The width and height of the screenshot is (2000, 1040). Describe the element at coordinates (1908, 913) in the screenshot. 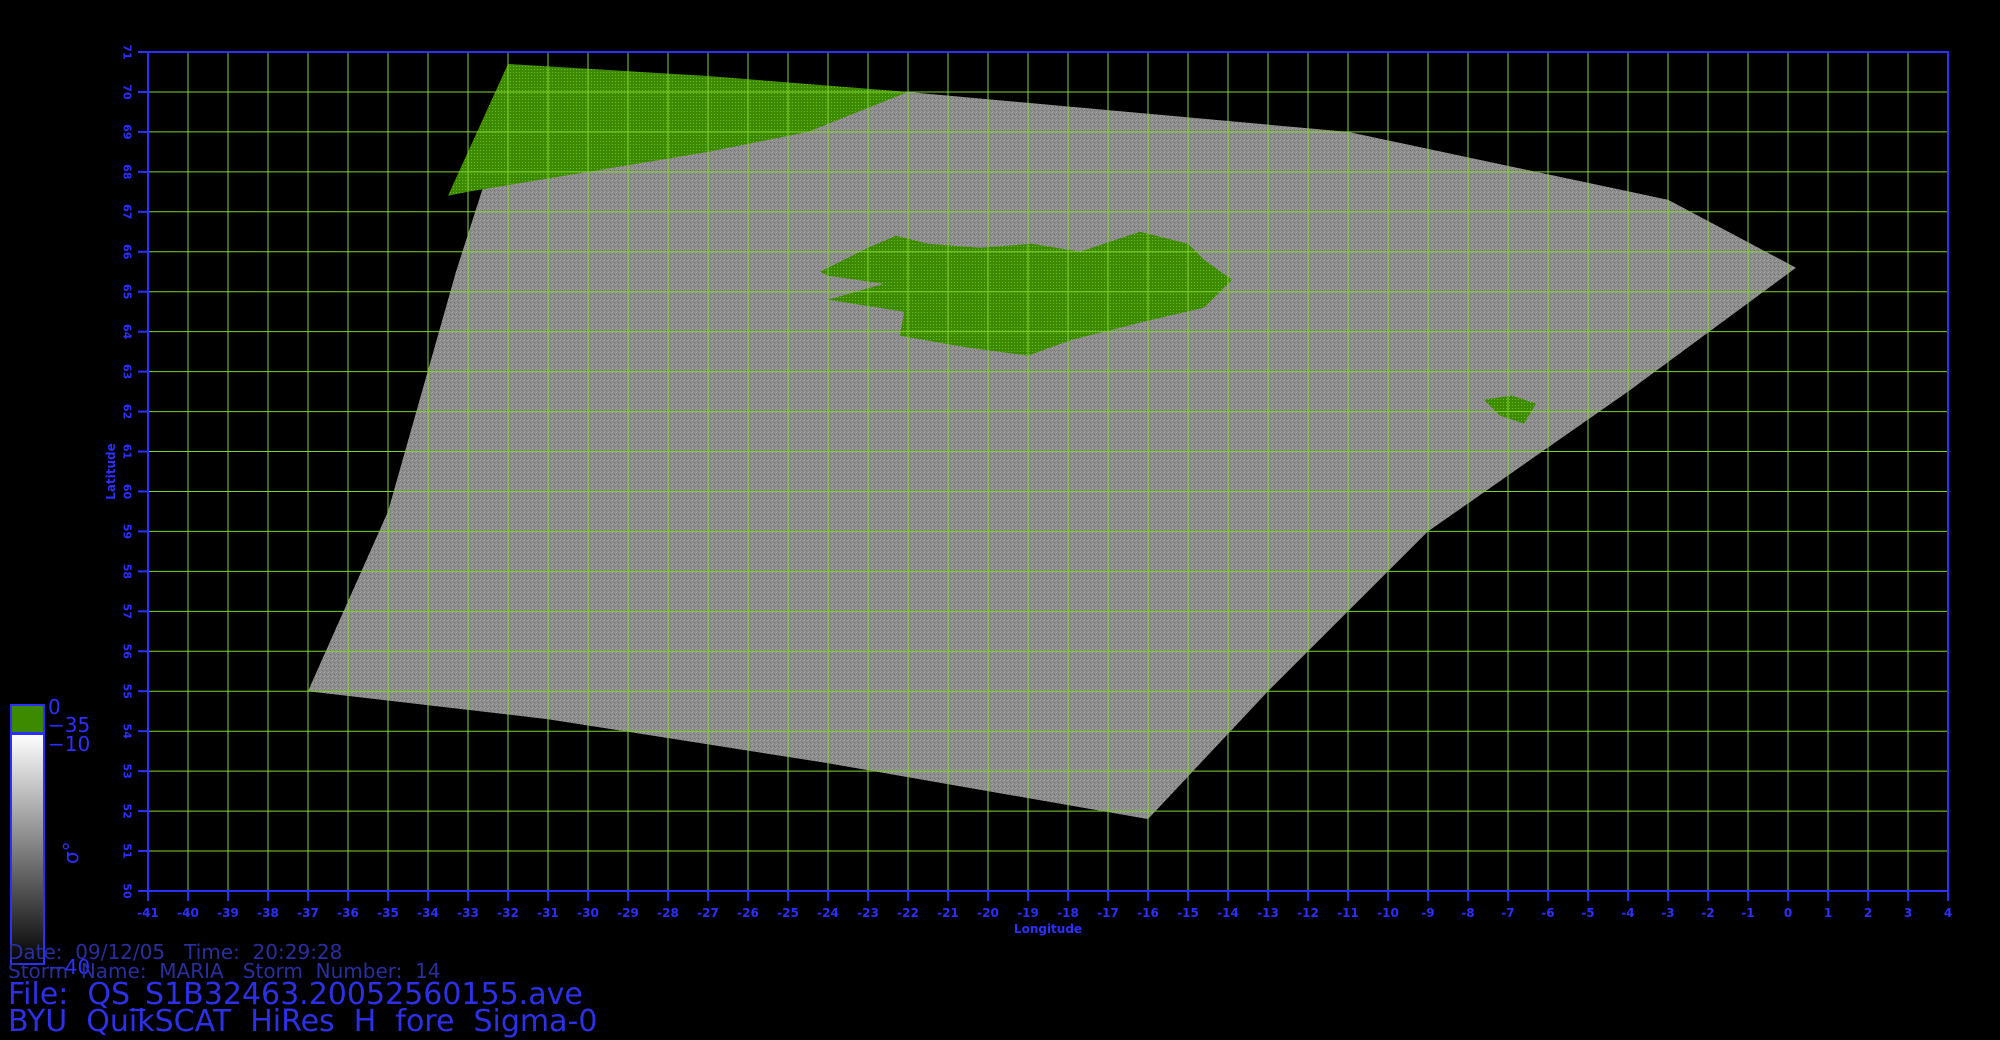

I see `x-tick-label: 3` at that location.